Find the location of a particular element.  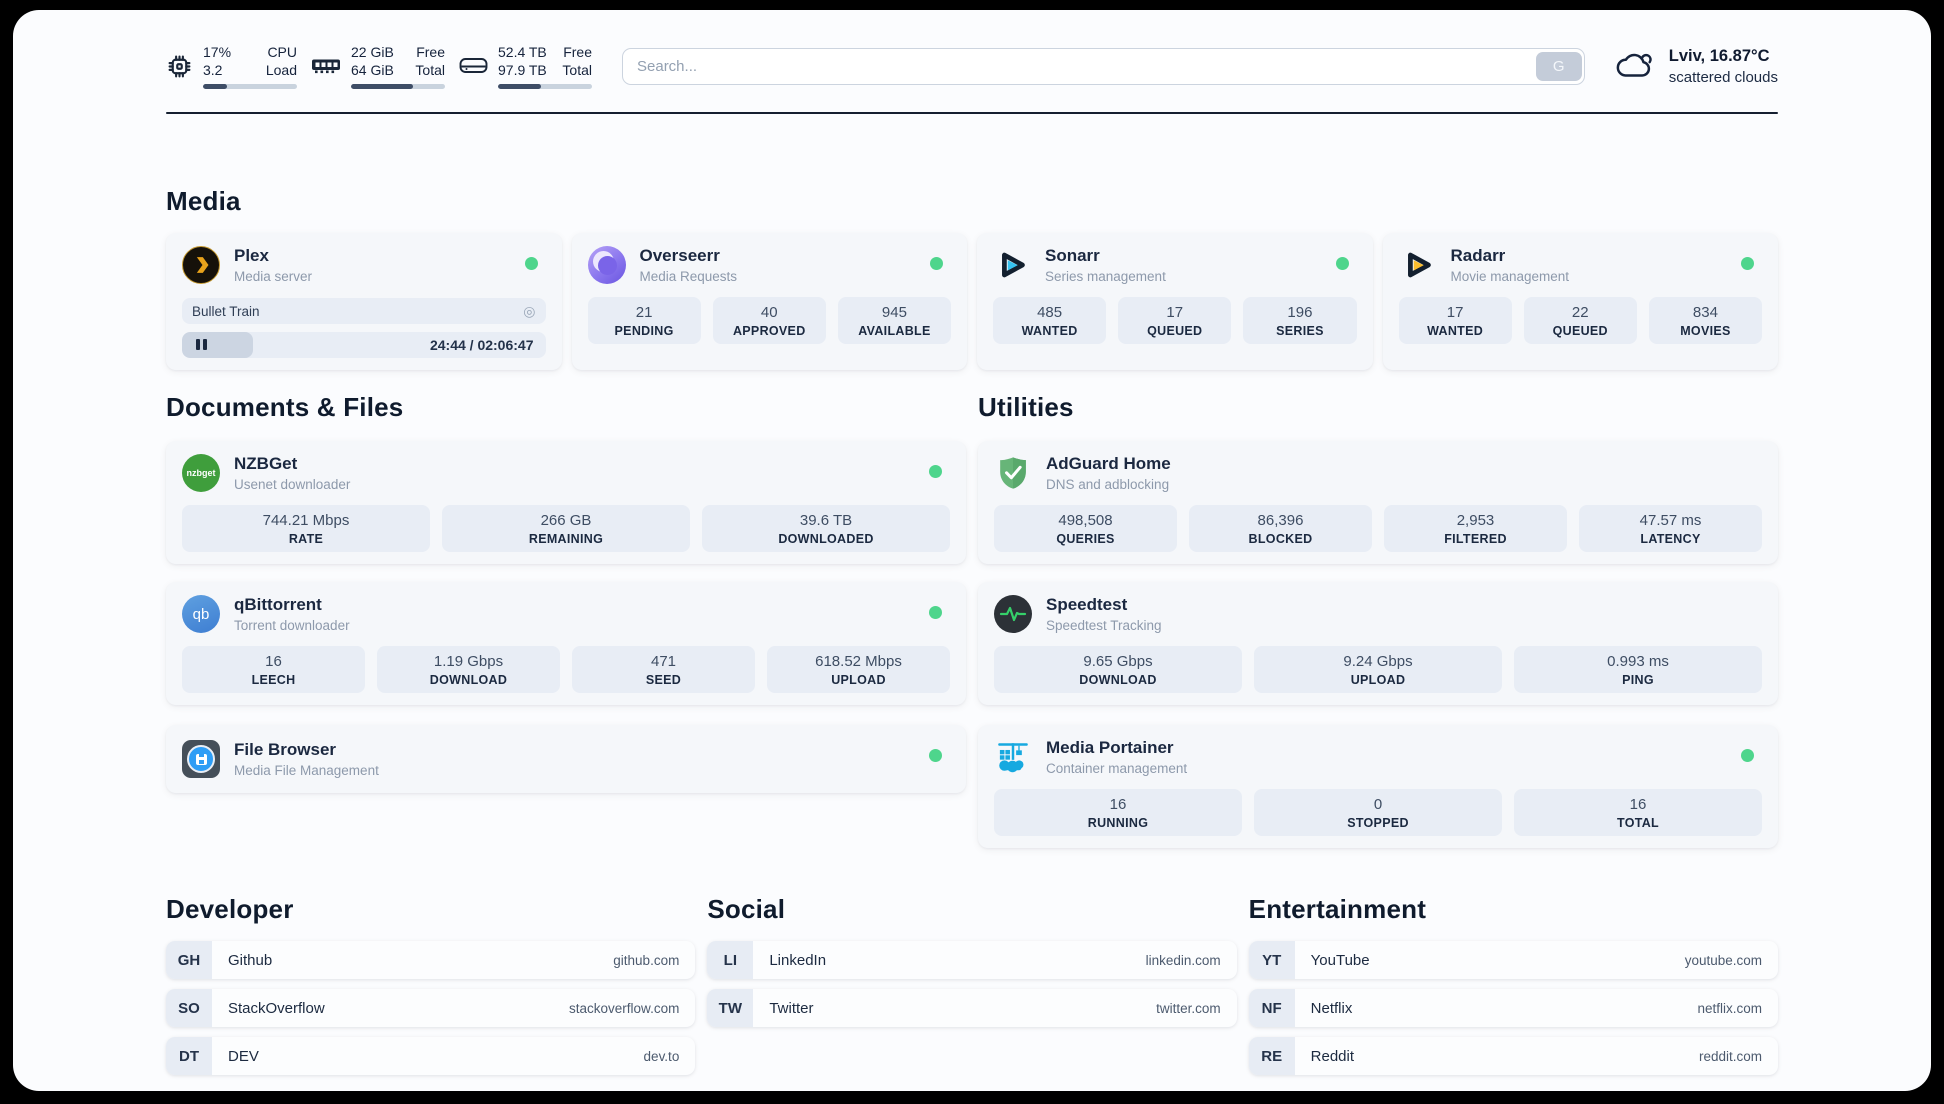

ram-value-free: 22 GiB is located at coordinates (372, 52).